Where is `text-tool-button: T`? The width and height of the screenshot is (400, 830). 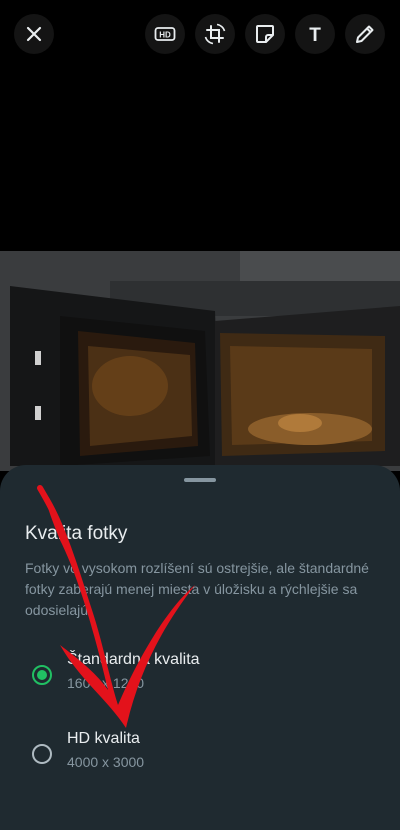 text-tool-button: T is located at coordinates (315, 34).